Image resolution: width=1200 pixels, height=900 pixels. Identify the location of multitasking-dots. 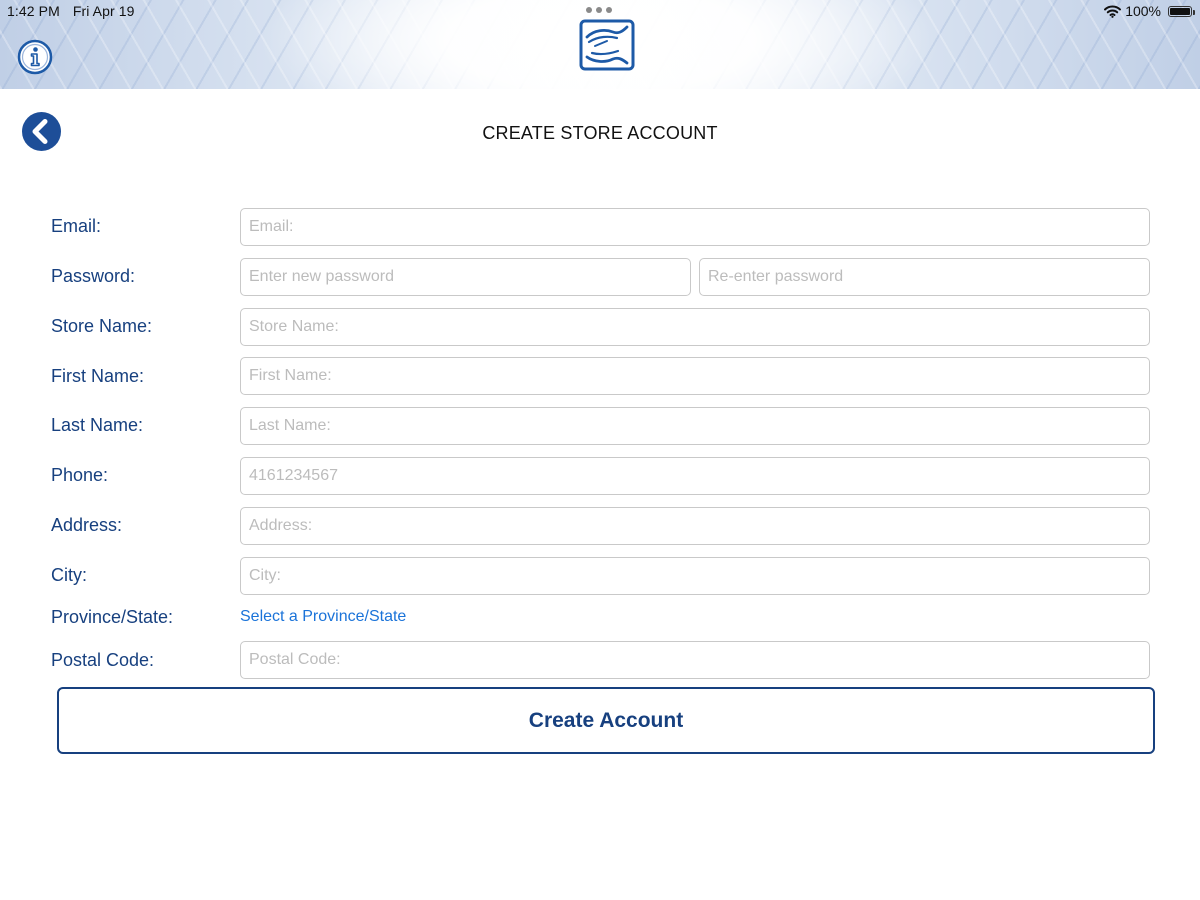
(599, 10).